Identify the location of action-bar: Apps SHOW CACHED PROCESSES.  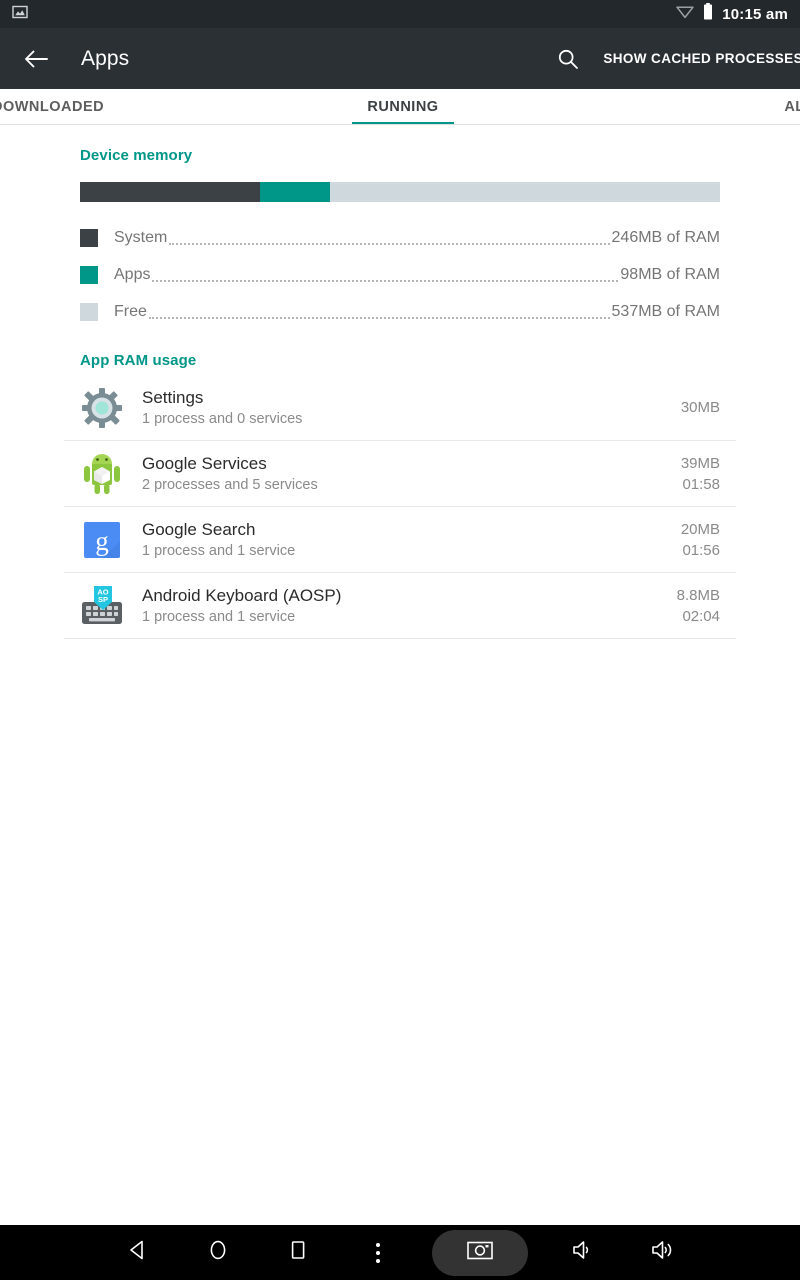
(400, 58).